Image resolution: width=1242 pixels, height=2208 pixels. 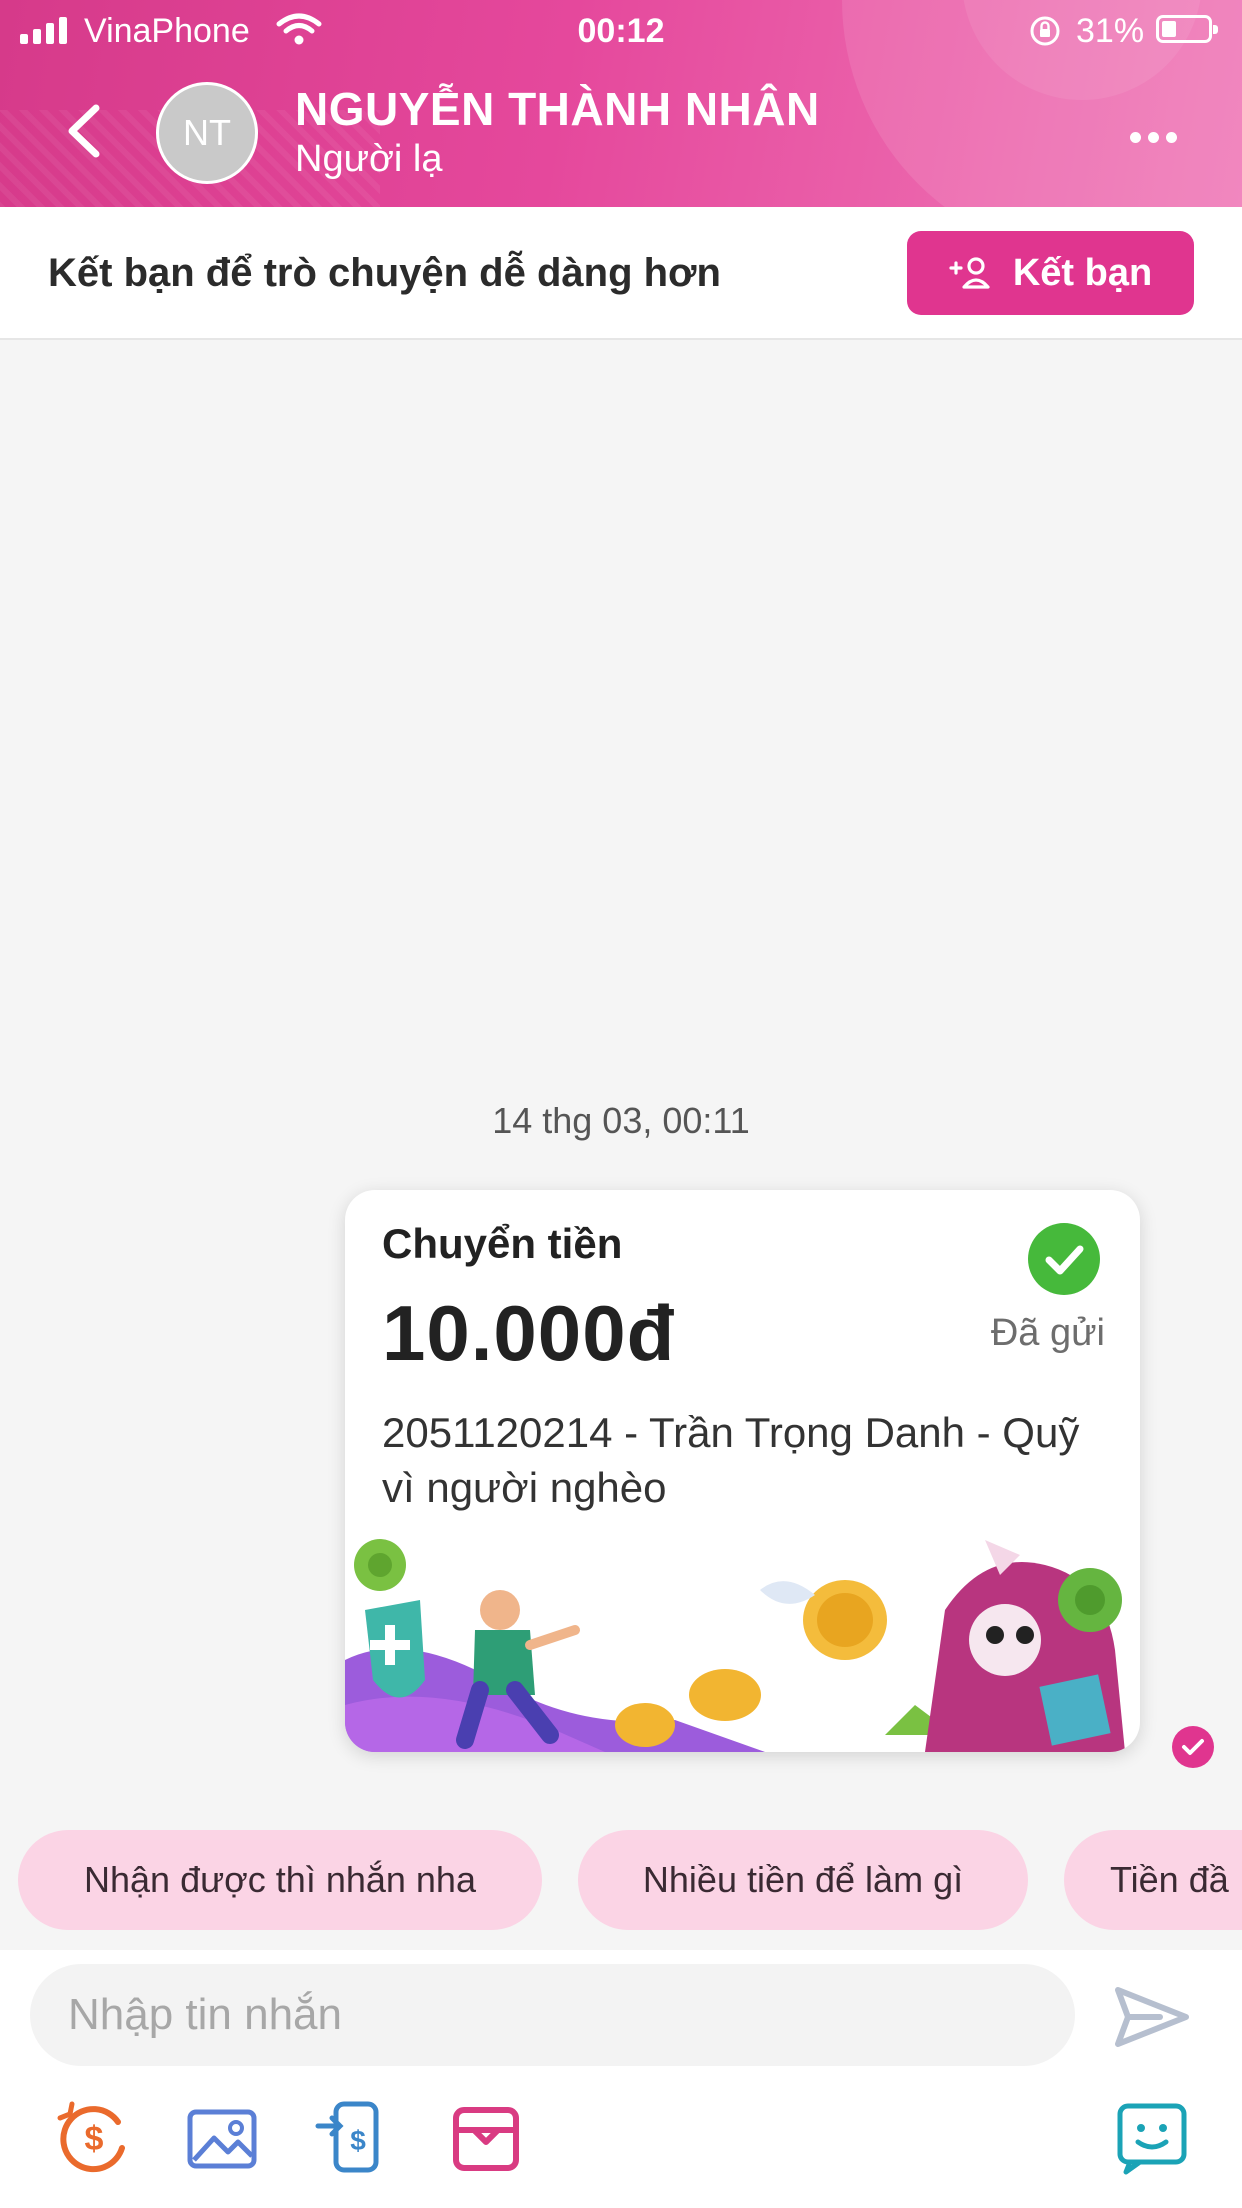 I want to click on transfer-illustration, so click(x=735, y=1645).